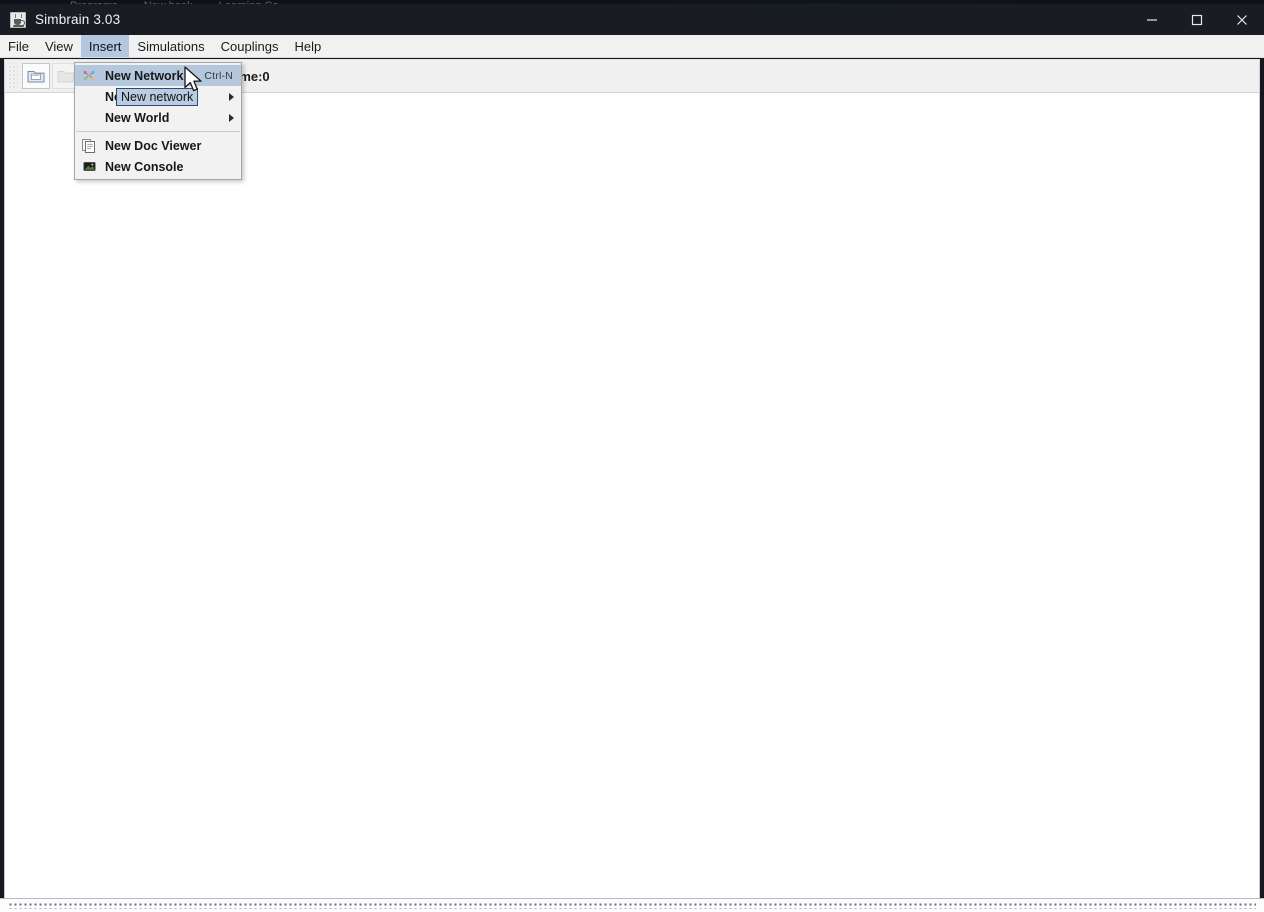 This screenshot has width=1264, height=912. I want to click on strip-texture, so click(632, 905).